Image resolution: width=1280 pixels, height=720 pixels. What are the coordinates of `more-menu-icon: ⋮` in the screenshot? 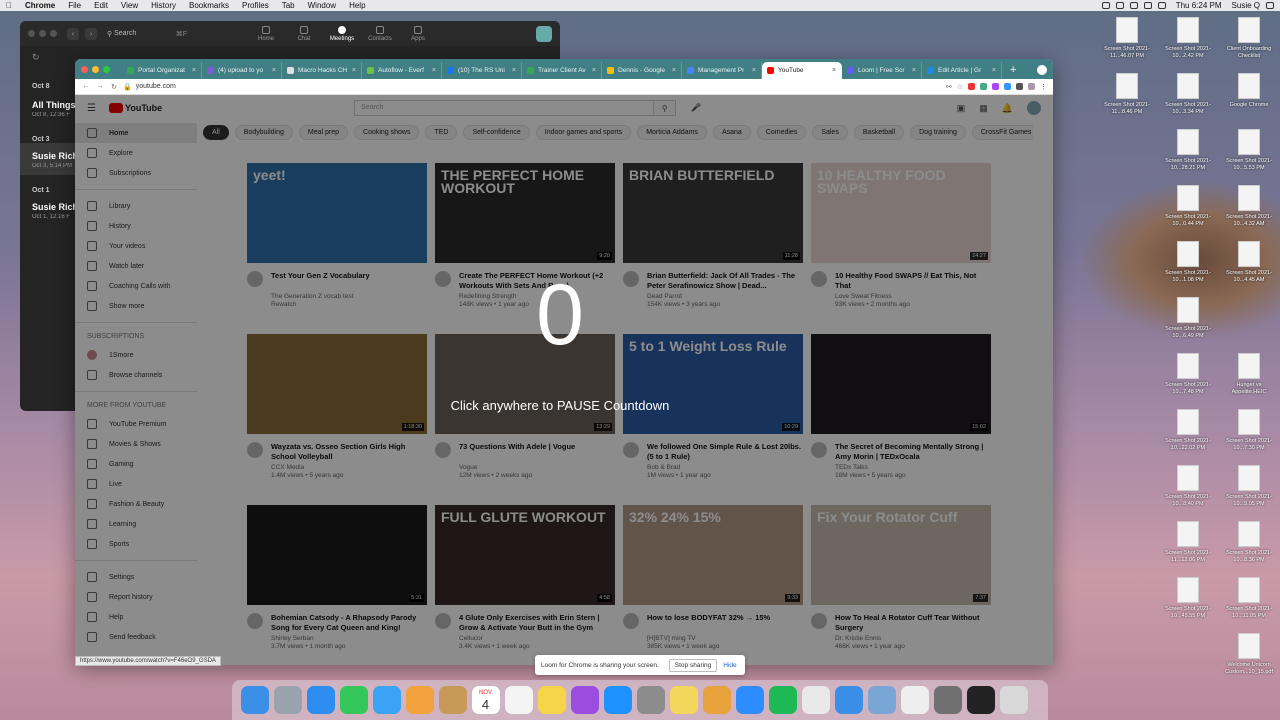 It's located at (1043, 87).